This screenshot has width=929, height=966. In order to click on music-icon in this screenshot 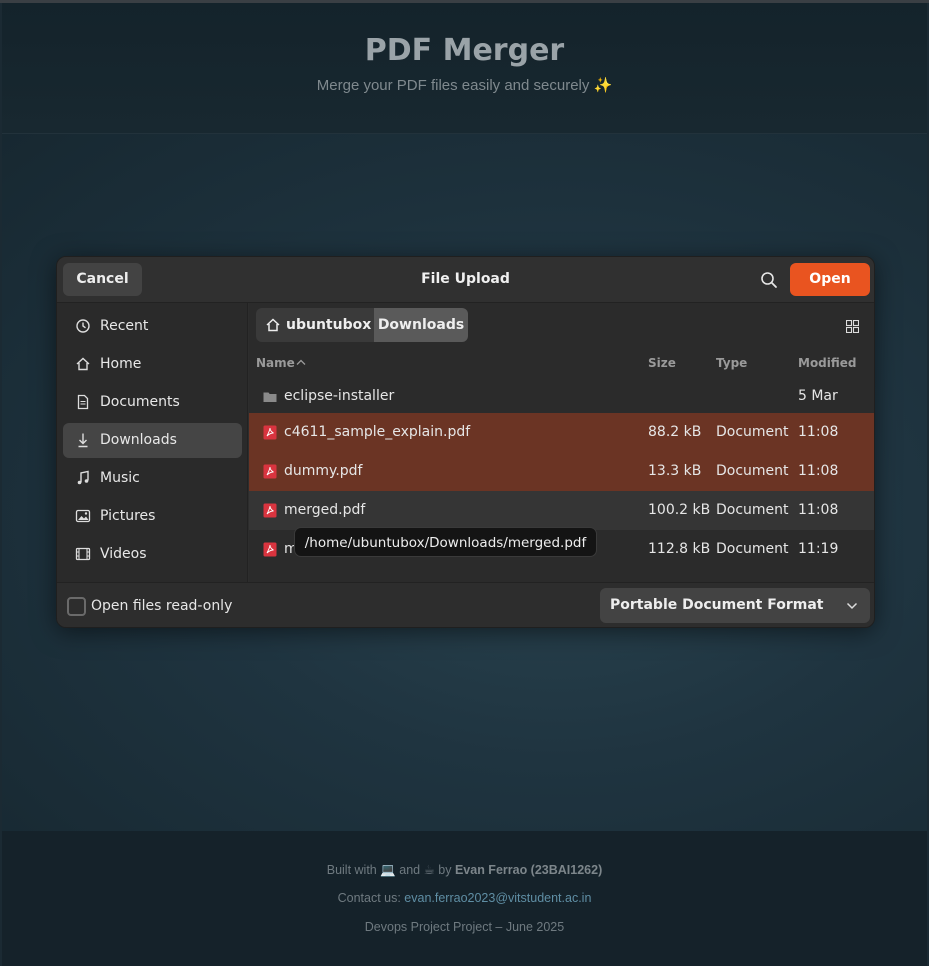, I will do `click(83, 477)`.